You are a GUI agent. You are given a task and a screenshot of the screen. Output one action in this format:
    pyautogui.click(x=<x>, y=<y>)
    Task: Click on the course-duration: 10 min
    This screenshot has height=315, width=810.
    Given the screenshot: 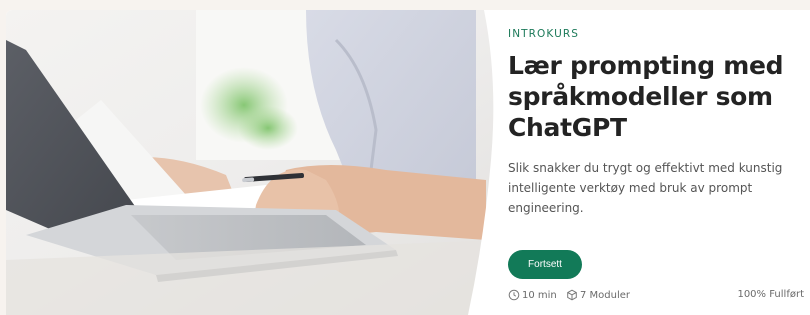 What is the action you would take?
    pyautogui.click(x=532, y=295)
    